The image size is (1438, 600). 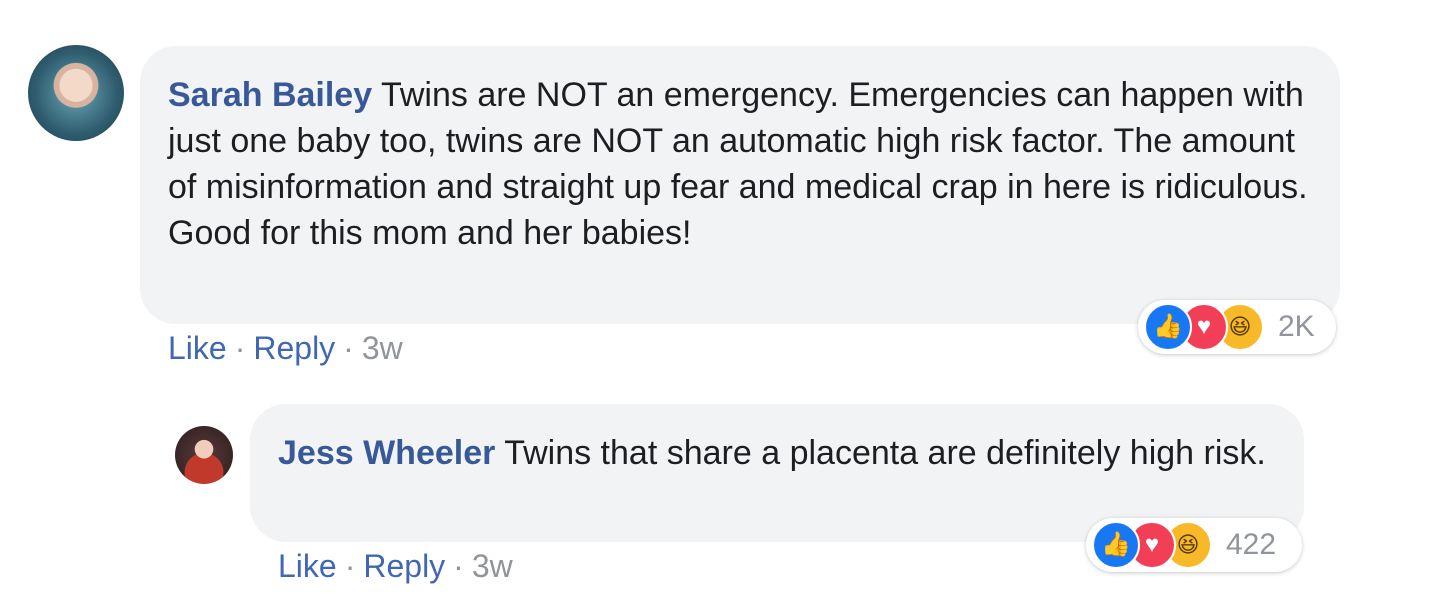 What do you see at coordinates (204, 455) in the screenshot?
I see `avatar-jess-wheeler` at bounding box center [204, 455].